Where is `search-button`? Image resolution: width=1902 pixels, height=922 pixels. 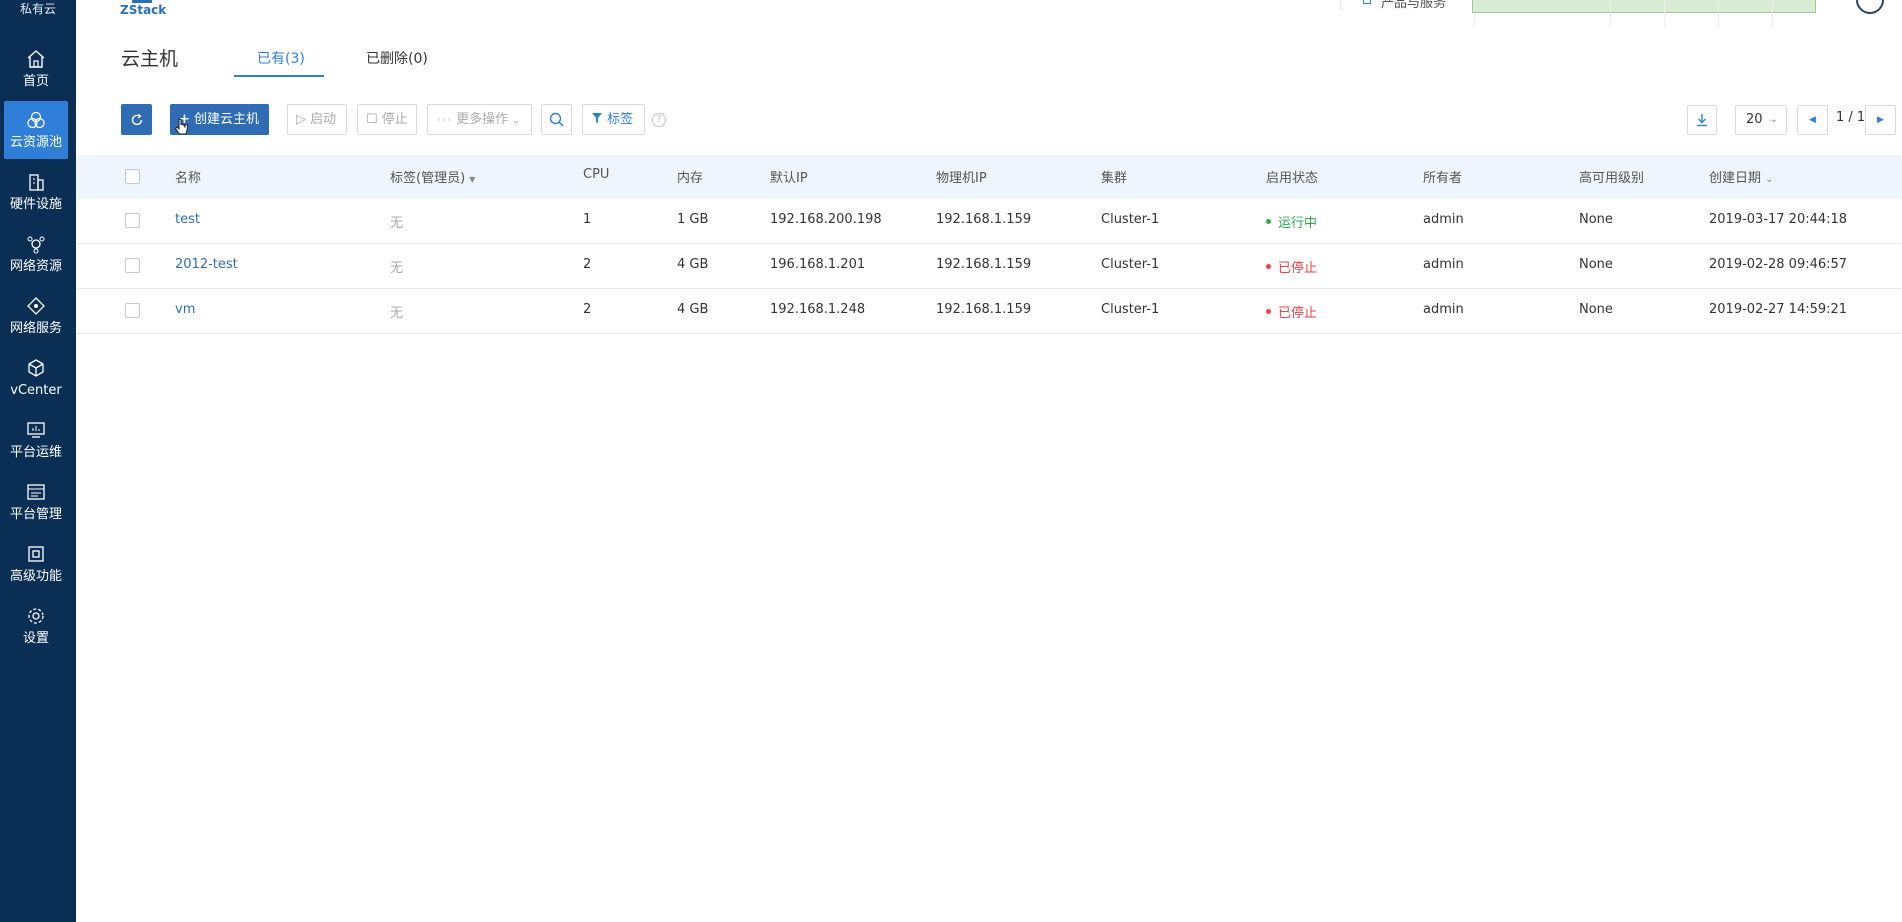 search-button is located at coordinates (556, 119).